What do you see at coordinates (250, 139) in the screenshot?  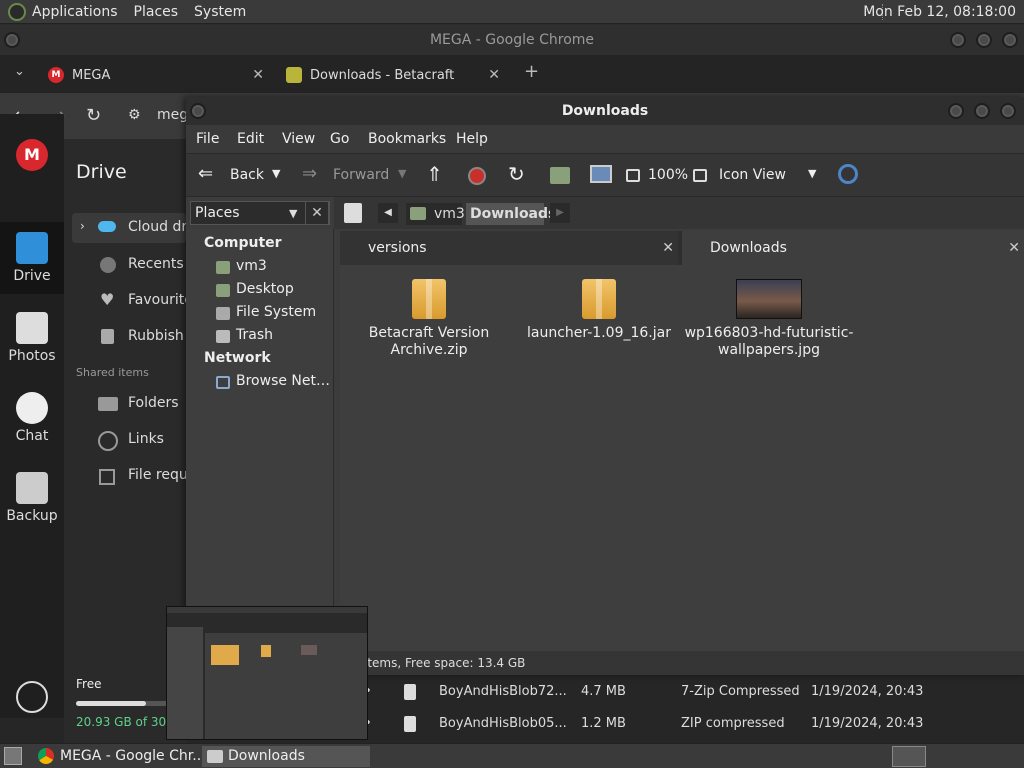 I see `menu-edit: Edit` at bounding box center [250, 139].